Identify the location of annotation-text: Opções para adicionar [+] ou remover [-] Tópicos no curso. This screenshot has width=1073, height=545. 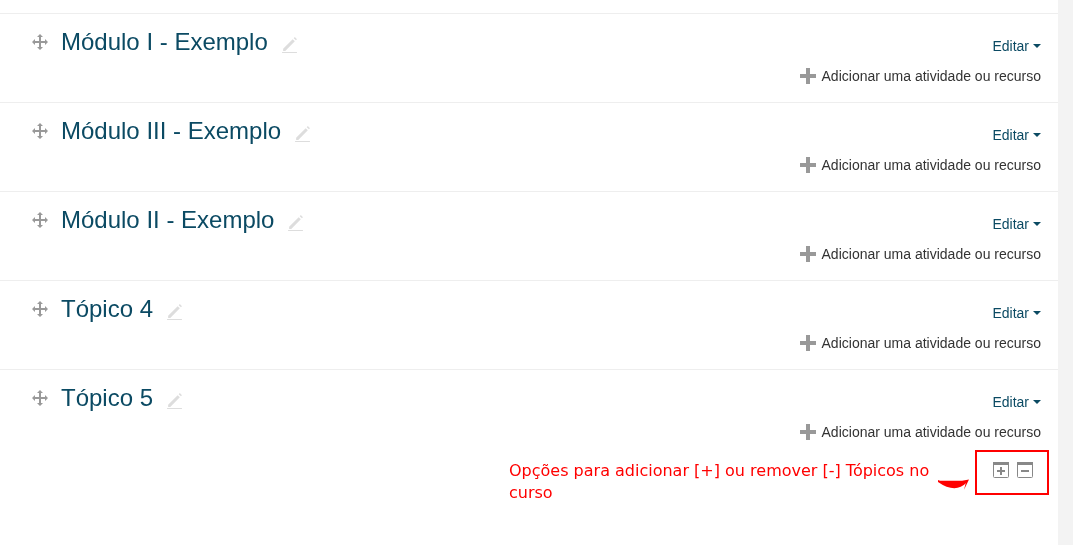
(720, 482).